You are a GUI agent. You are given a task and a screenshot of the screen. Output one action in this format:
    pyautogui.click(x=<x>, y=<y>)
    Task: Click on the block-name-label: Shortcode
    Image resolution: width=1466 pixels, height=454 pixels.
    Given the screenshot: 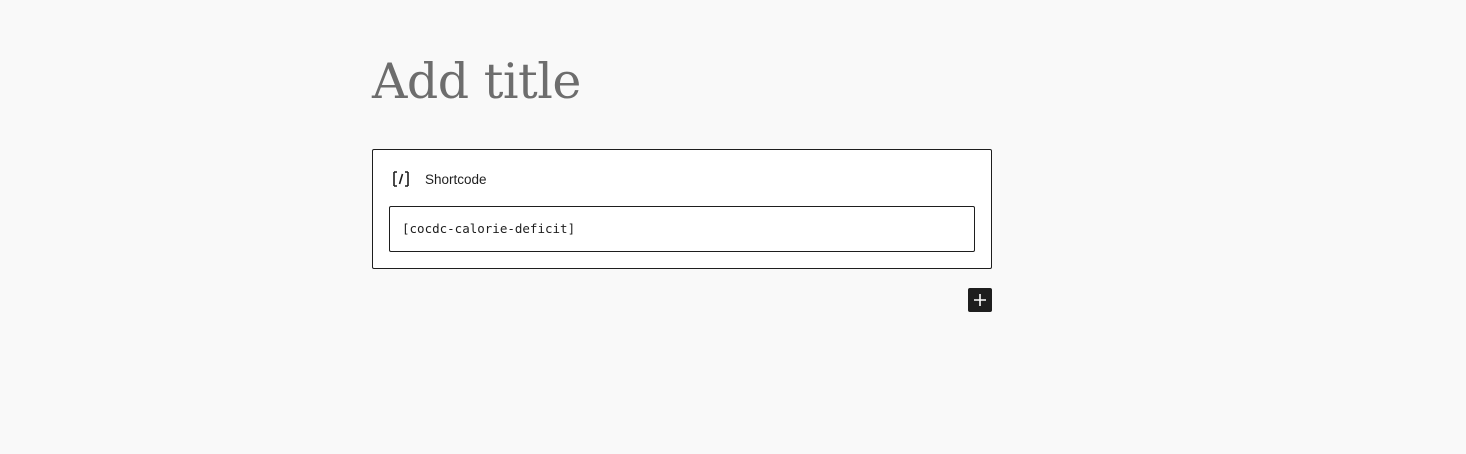 What is the action you would take?
    pyautogui.click(x=456, y=179)
    